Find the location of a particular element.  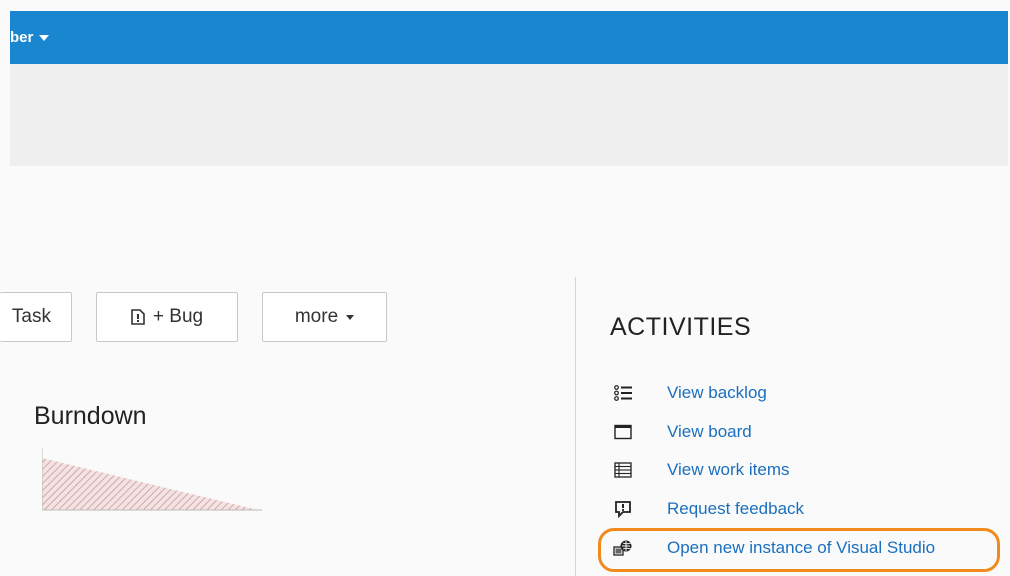

more-label: more is located at coordinates (316, 316).